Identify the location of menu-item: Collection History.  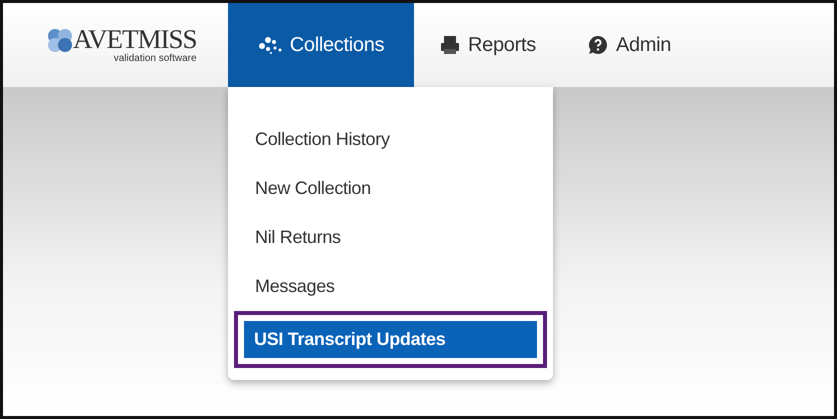
(390, 139).